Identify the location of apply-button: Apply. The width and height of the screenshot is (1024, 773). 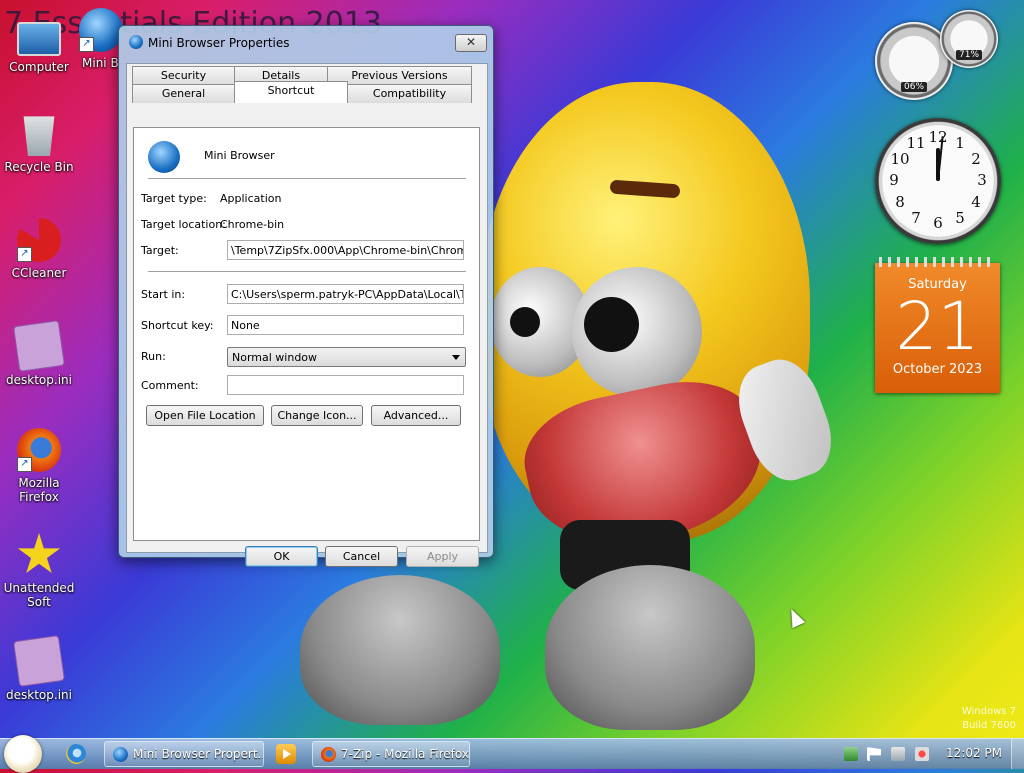
(442, 556).